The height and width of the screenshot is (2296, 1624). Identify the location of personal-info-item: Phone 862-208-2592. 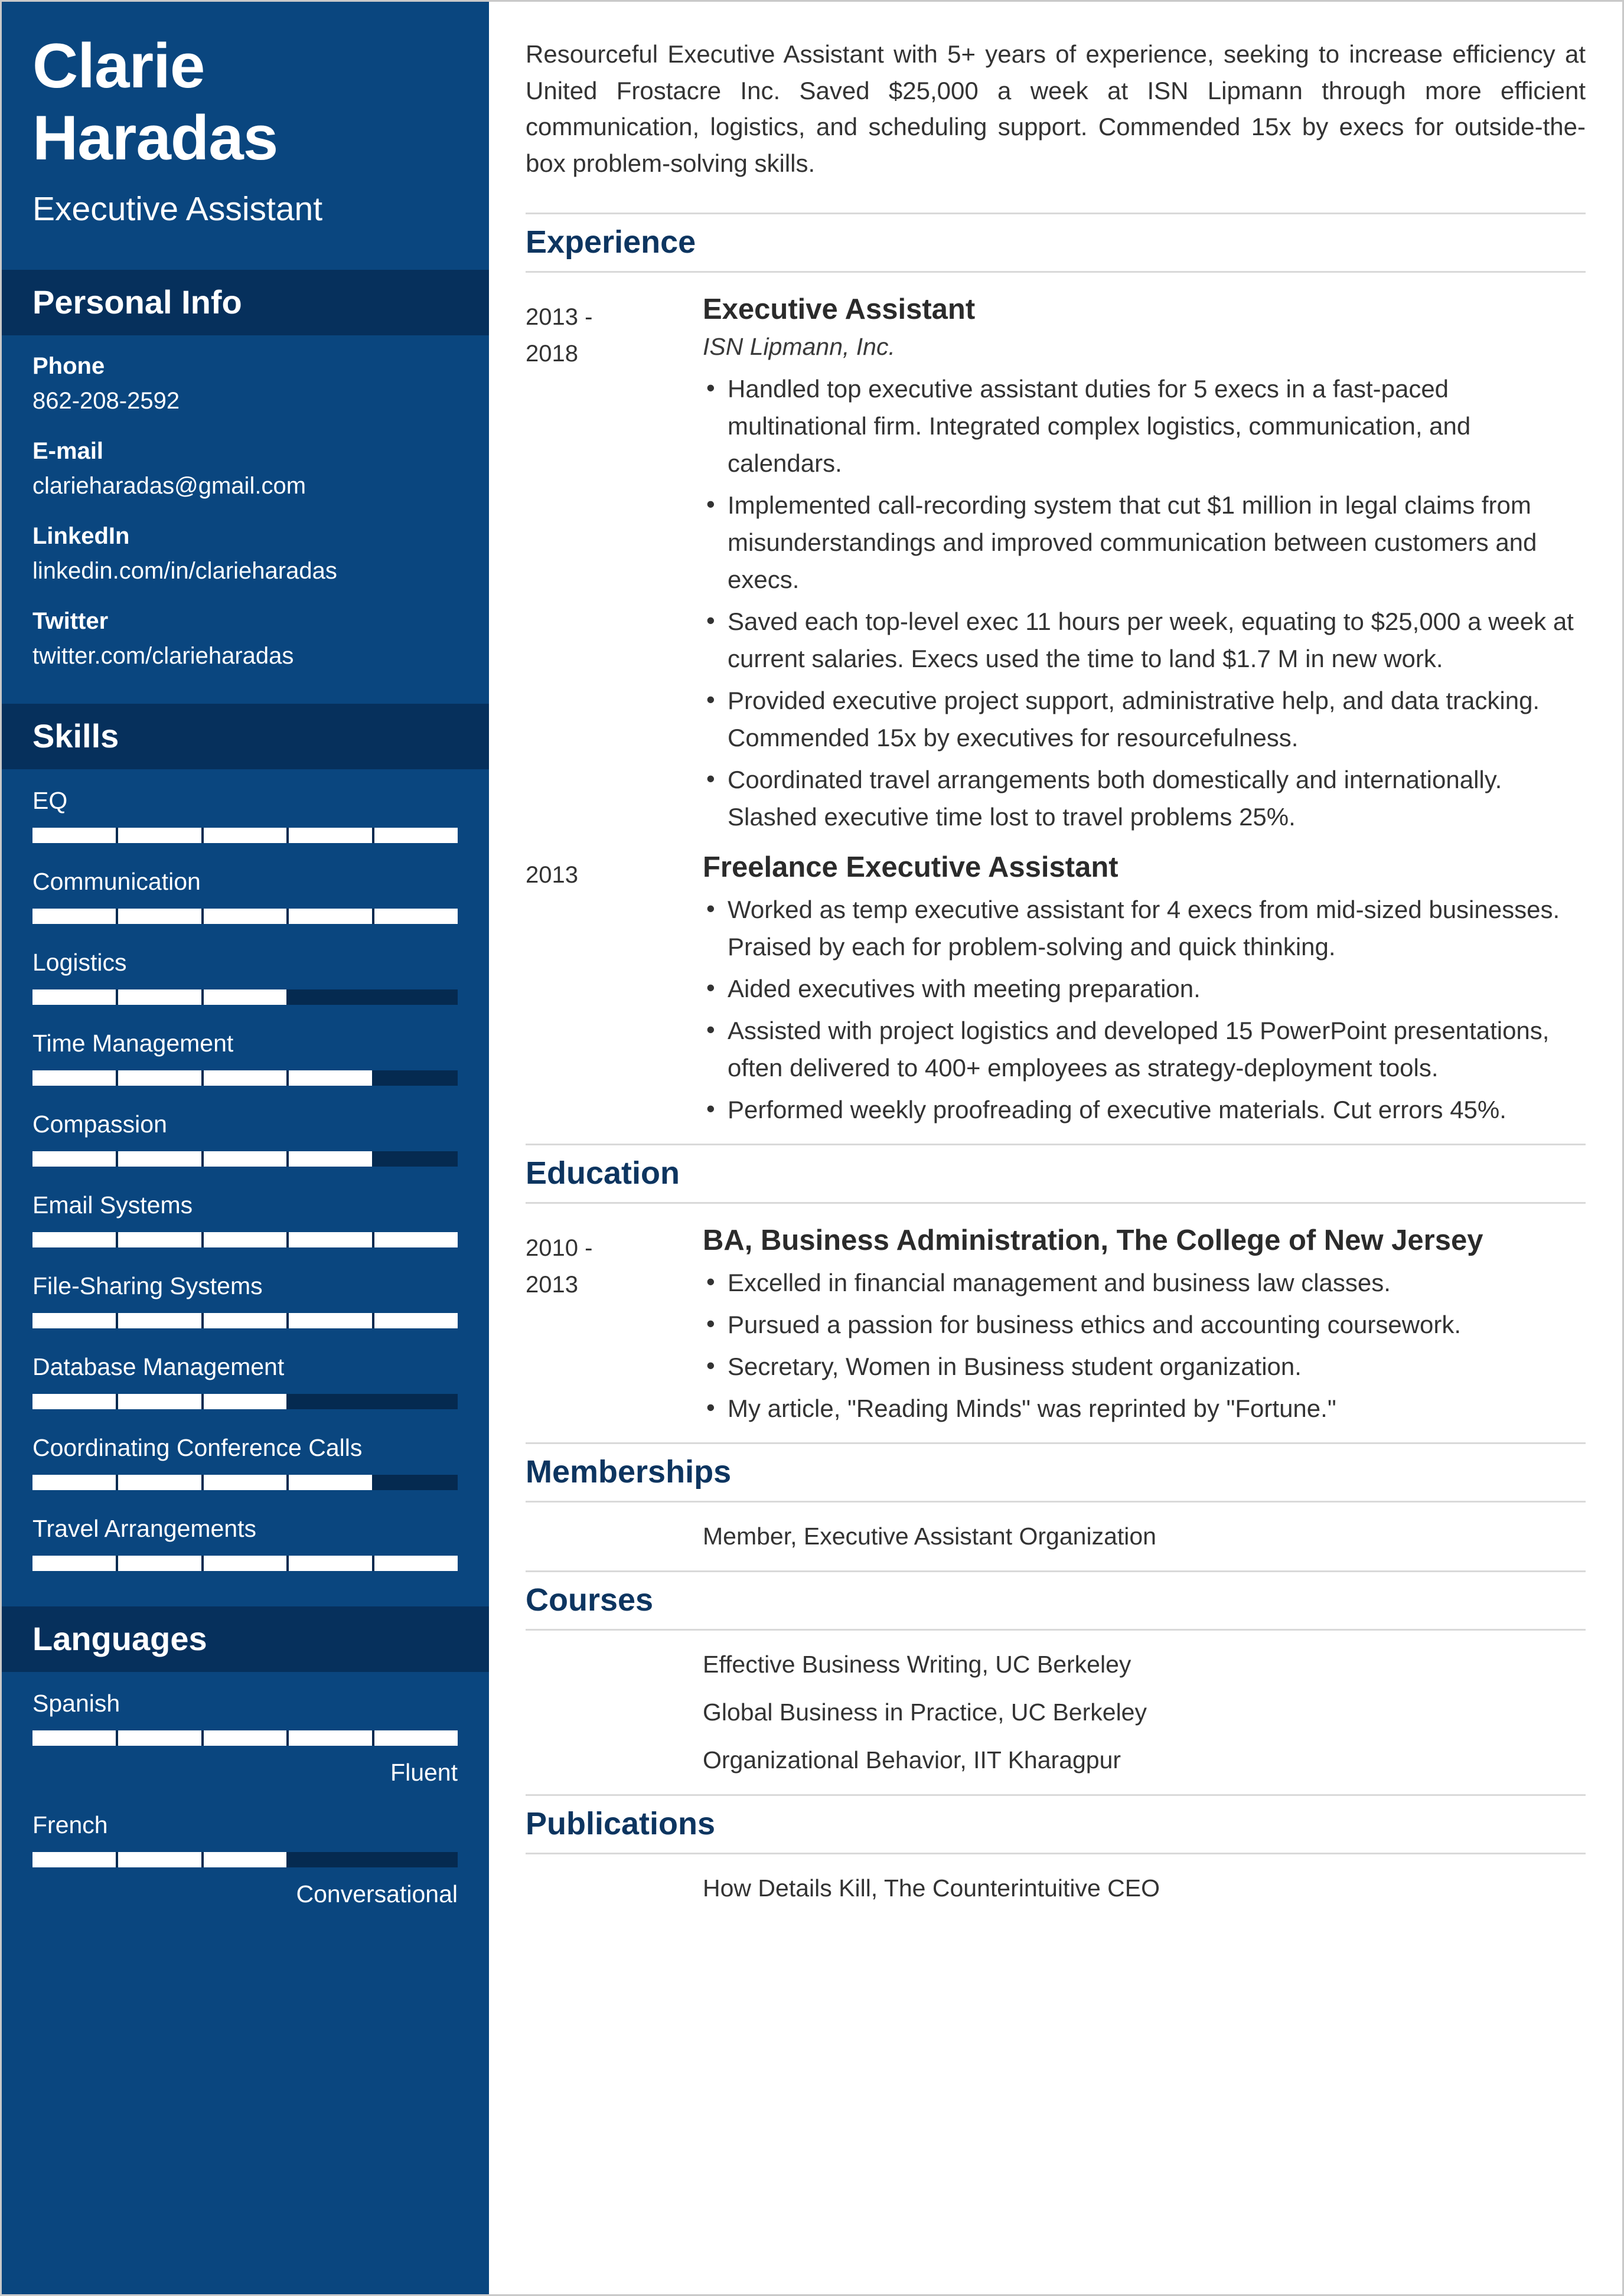
(245, 383).